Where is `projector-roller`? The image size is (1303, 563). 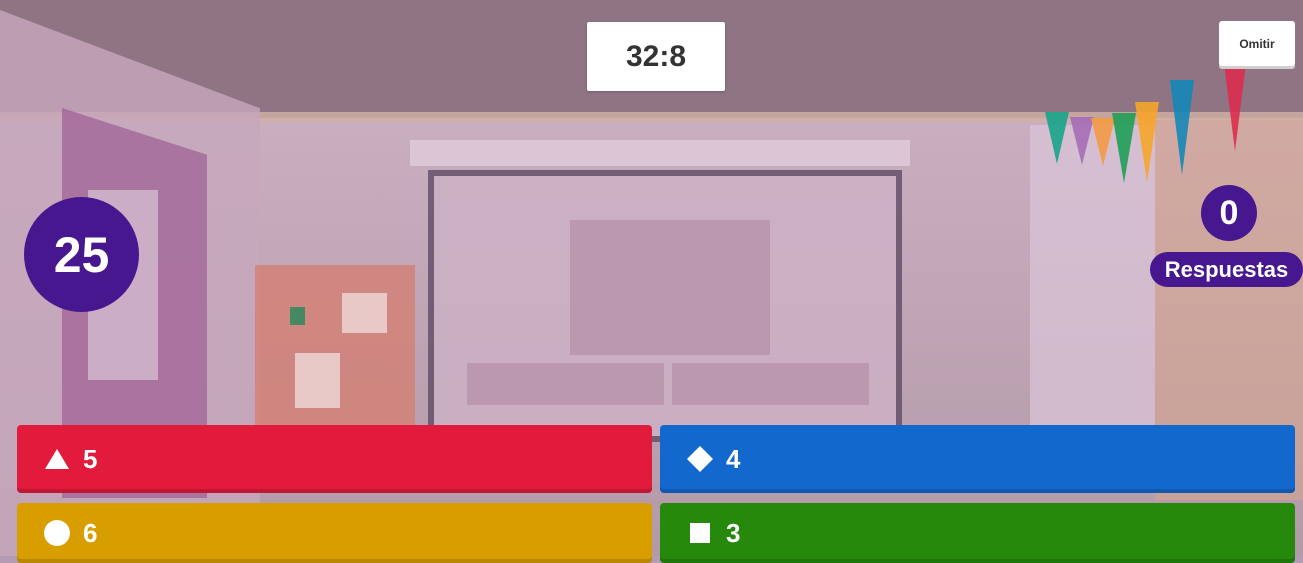 projector-roller is located at coordinates (660, 153).